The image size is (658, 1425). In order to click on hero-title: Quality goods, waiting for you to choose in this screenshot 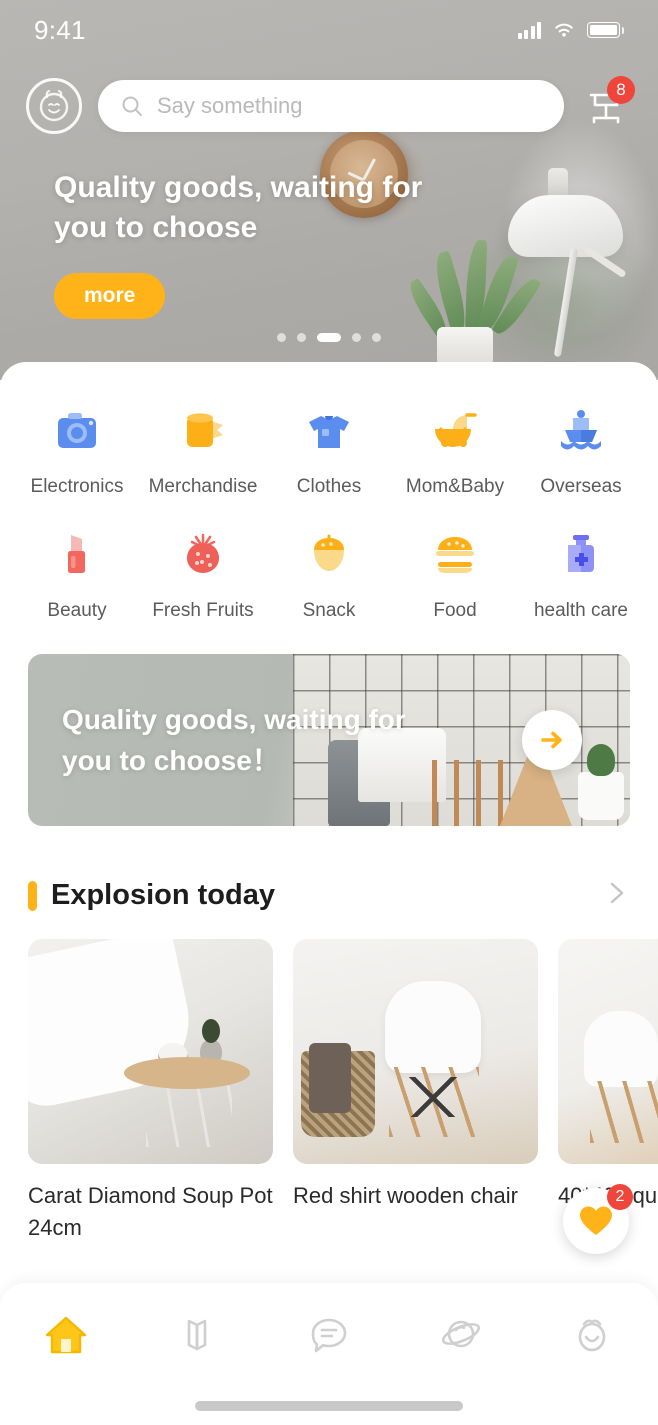, I will do `click(238, 207)`.